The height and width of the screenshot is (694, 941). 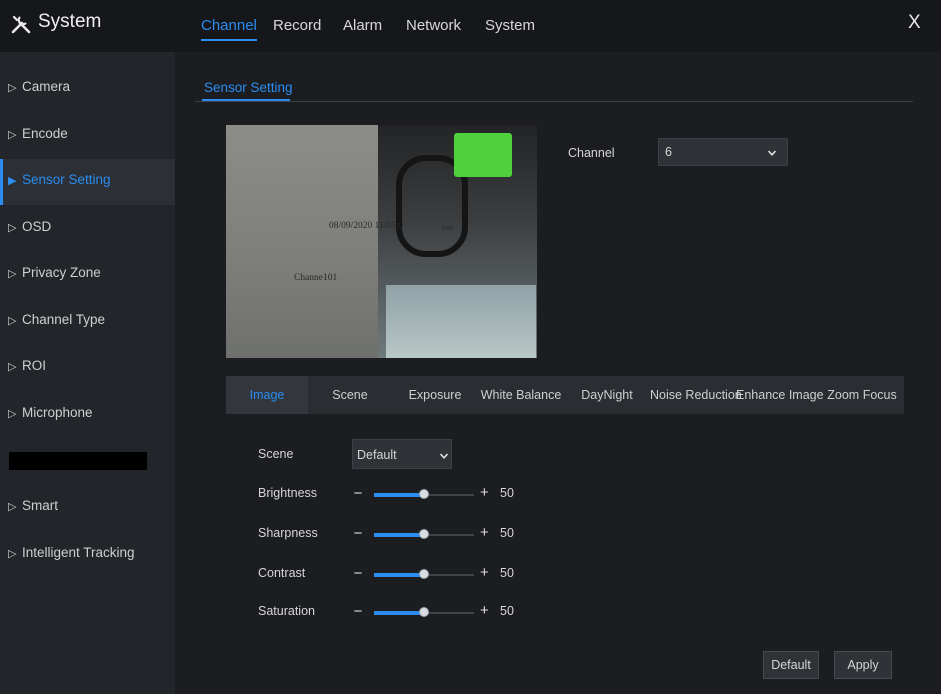 What do you see at coordinates (45, 133) in the screenshot?
I see `sidebar-item-label: Encode` at bounding box center [45, 133].